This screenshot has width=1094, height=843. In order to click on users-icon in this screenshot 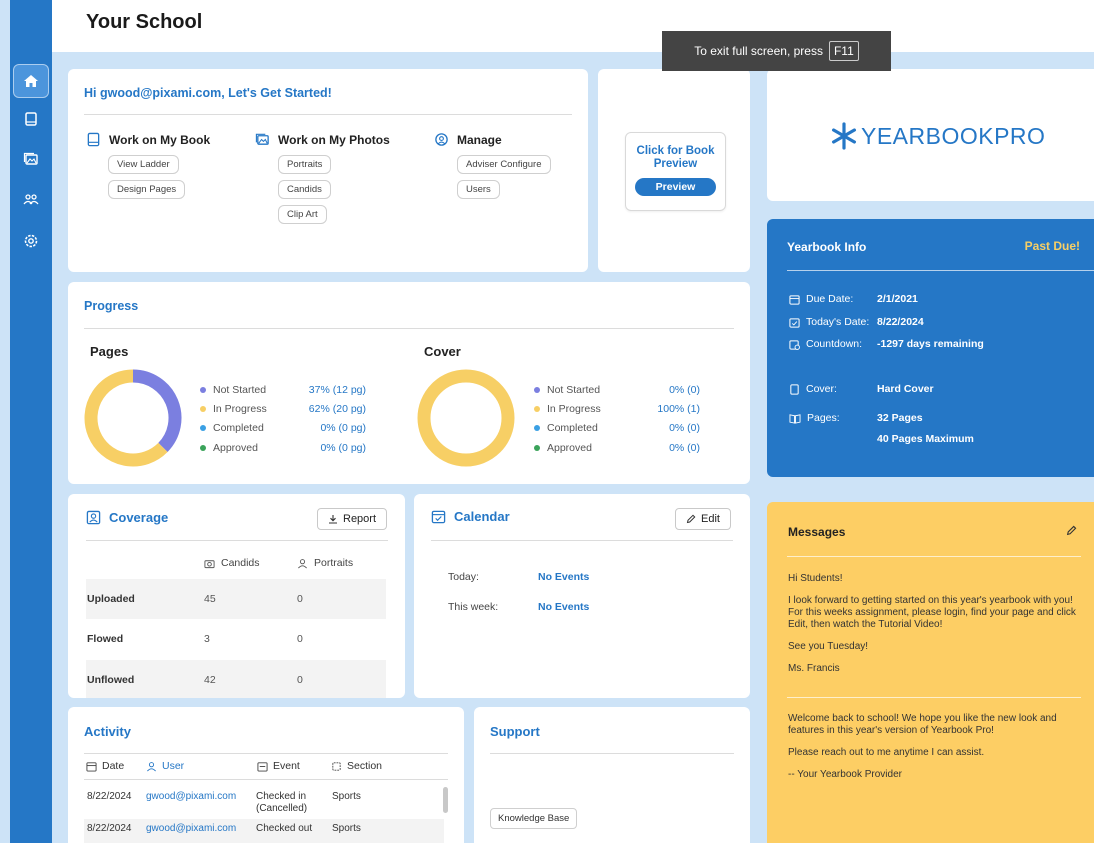, I will do `click(31, 199)`.